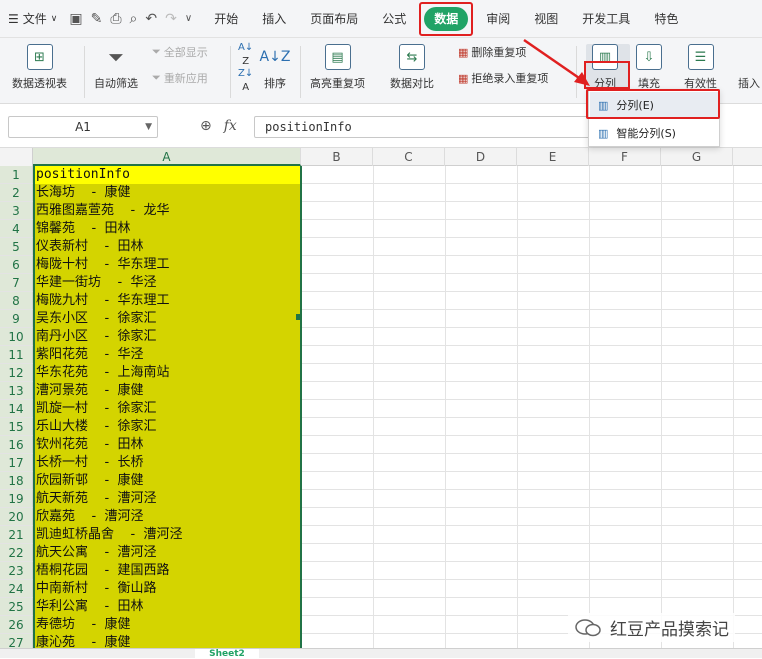 This screenshot has height=659, width=762. Describe the element at coordinates (16, 445) in the screenshot. I see `row-number: 16` at that location.